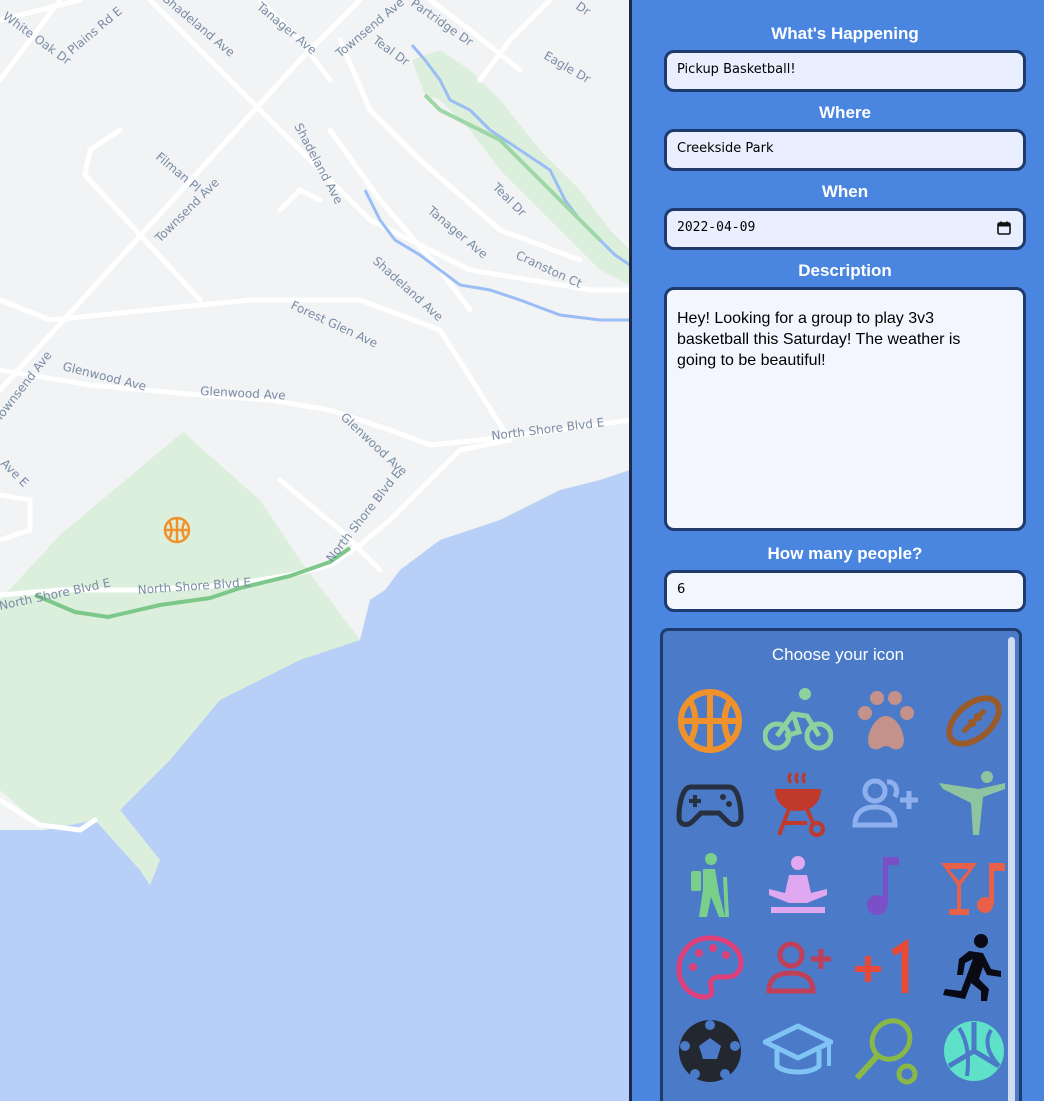 The height and width of the screenshot is (1101, 1044). What do you see at coordinates (845, 270) in the screenshot?
I see `description-label: Description` at bounding box center [845, 270].